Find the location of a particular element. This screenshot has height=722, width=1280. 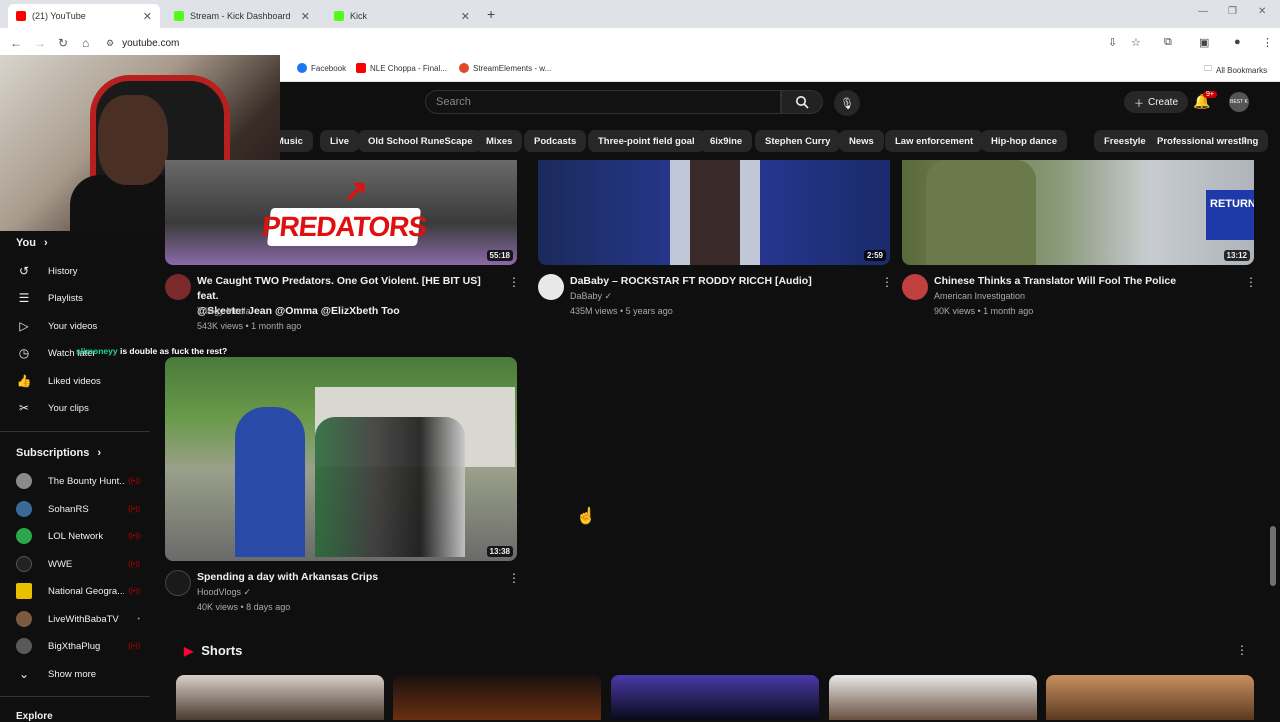

bookmark-star-icon: ☆ is located at coordinates (1136, 42).